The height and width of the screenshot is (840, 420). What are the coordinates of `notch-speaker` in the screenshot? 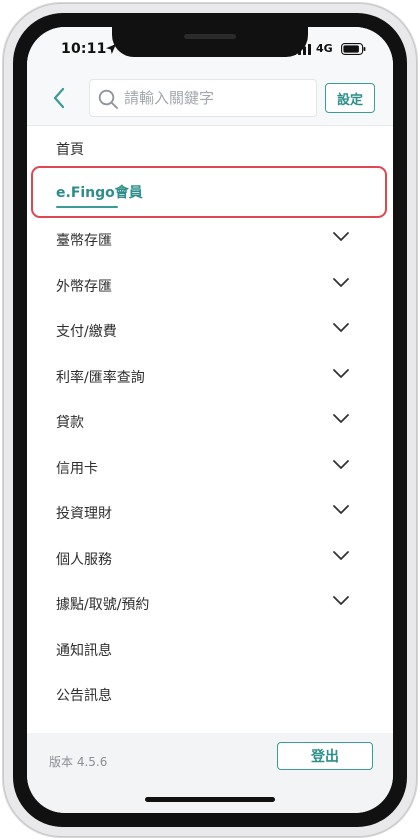 It's located at (210, 36).